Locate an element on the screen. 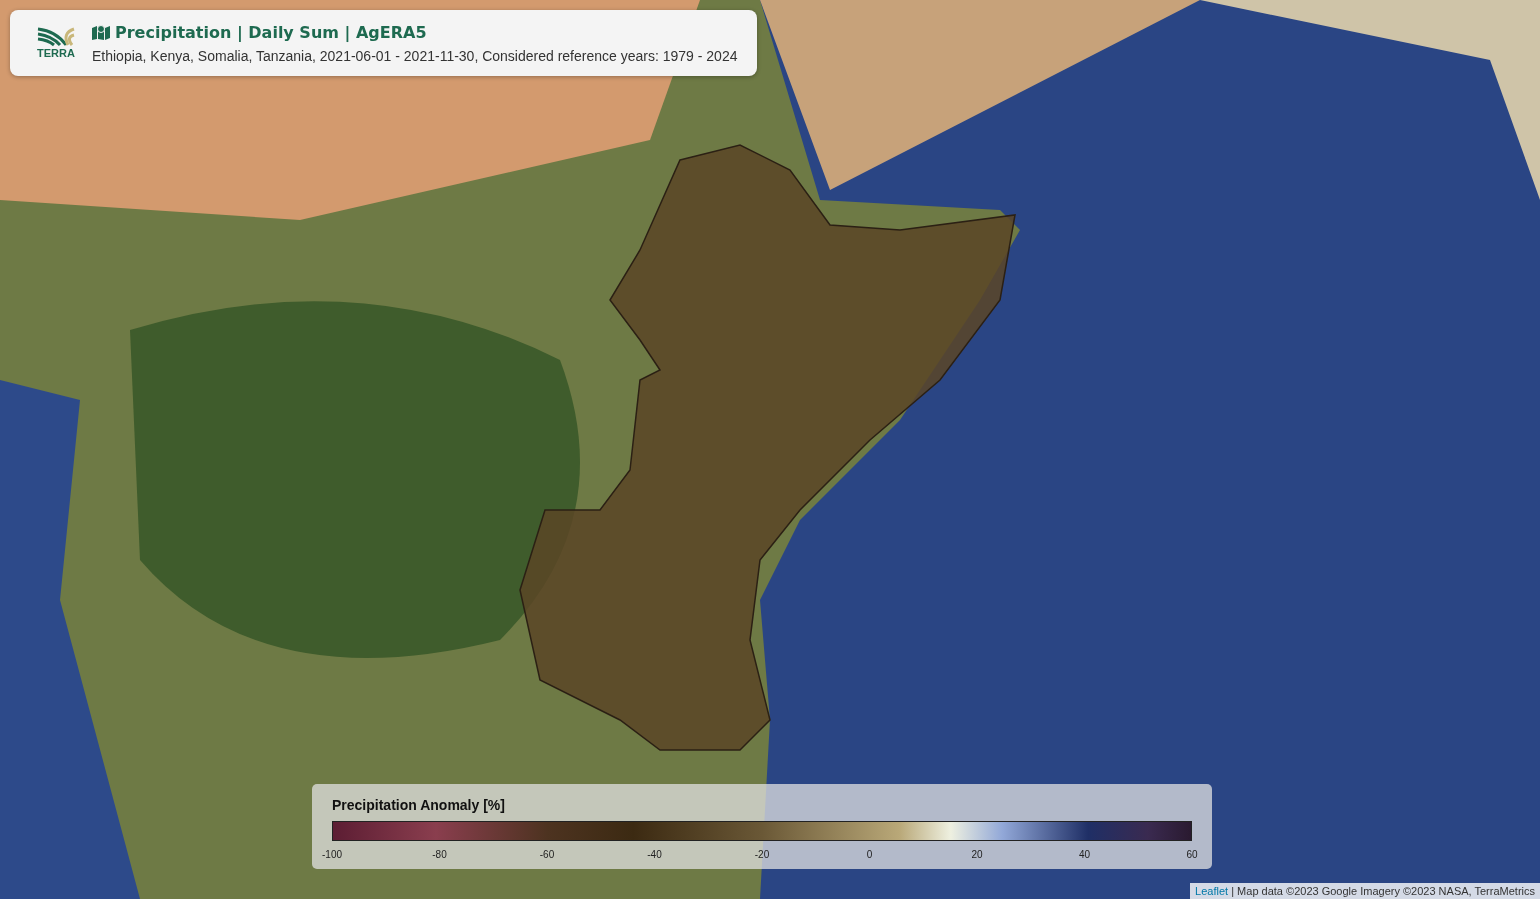 The width and height of the screenshot is (1540, 899). scale-tick-label: 0 is located at coordinates (869, 854).